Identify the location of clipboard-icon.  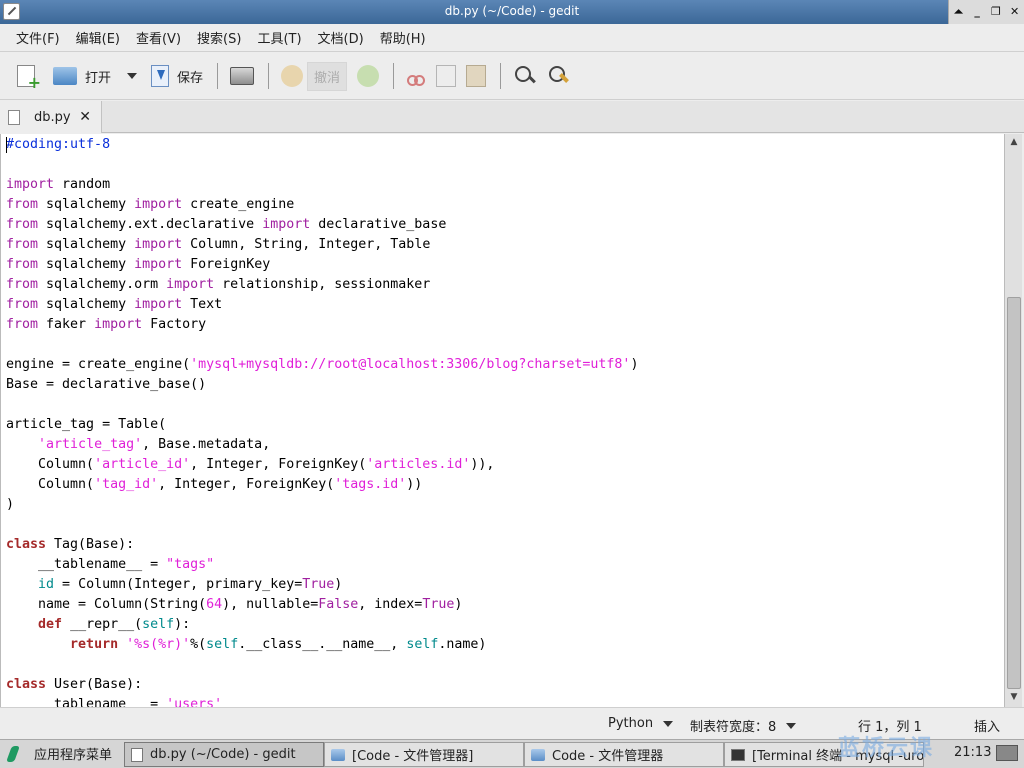
(476, 76).